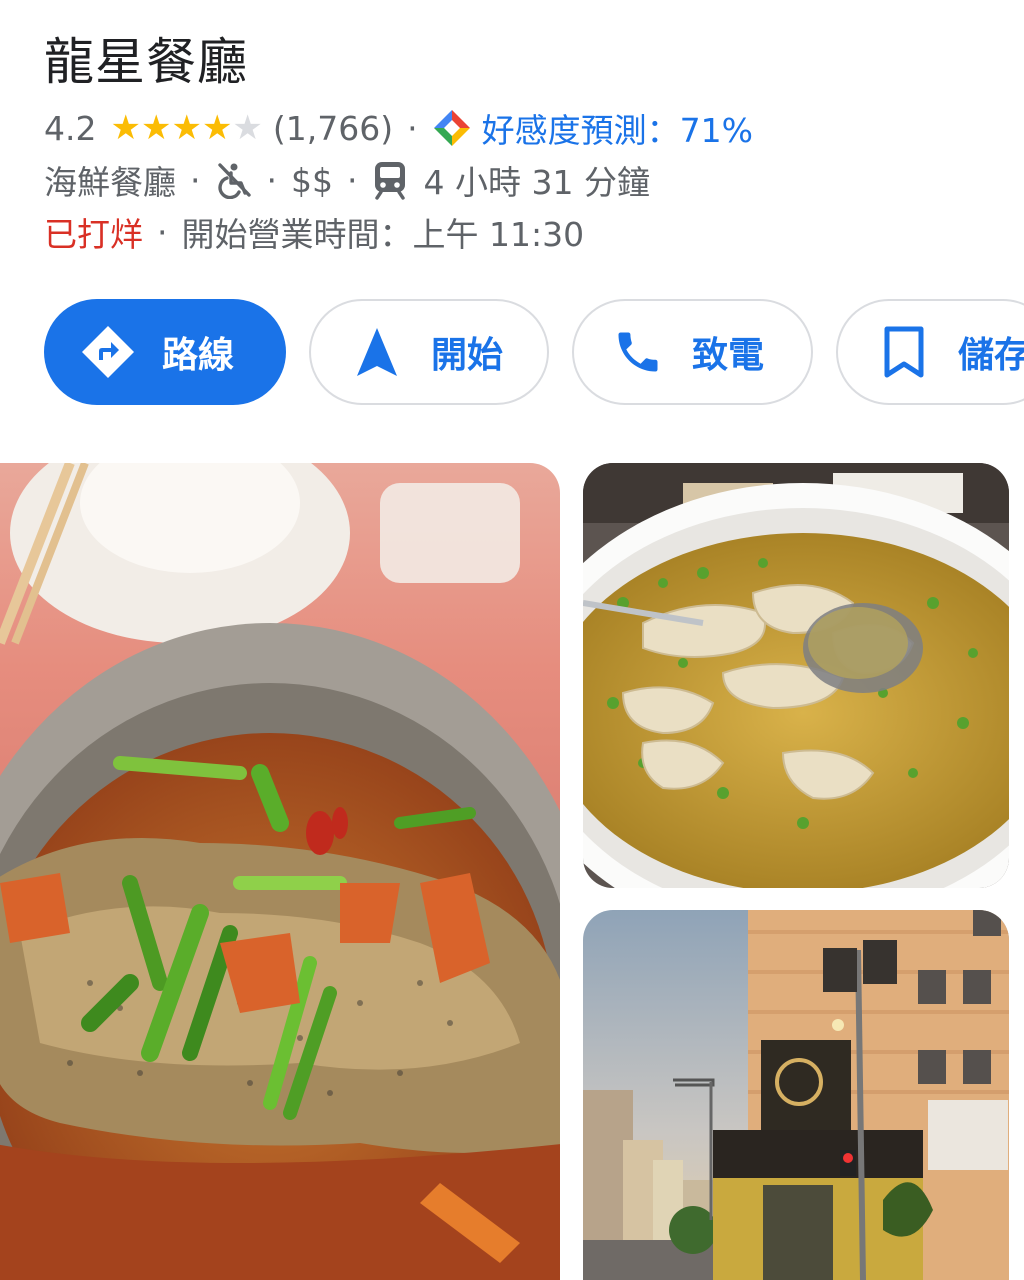  What do you see at coordinates (312, 180) in the screenshot?
I see `price-level: $$` at bounding box center [312, 180].